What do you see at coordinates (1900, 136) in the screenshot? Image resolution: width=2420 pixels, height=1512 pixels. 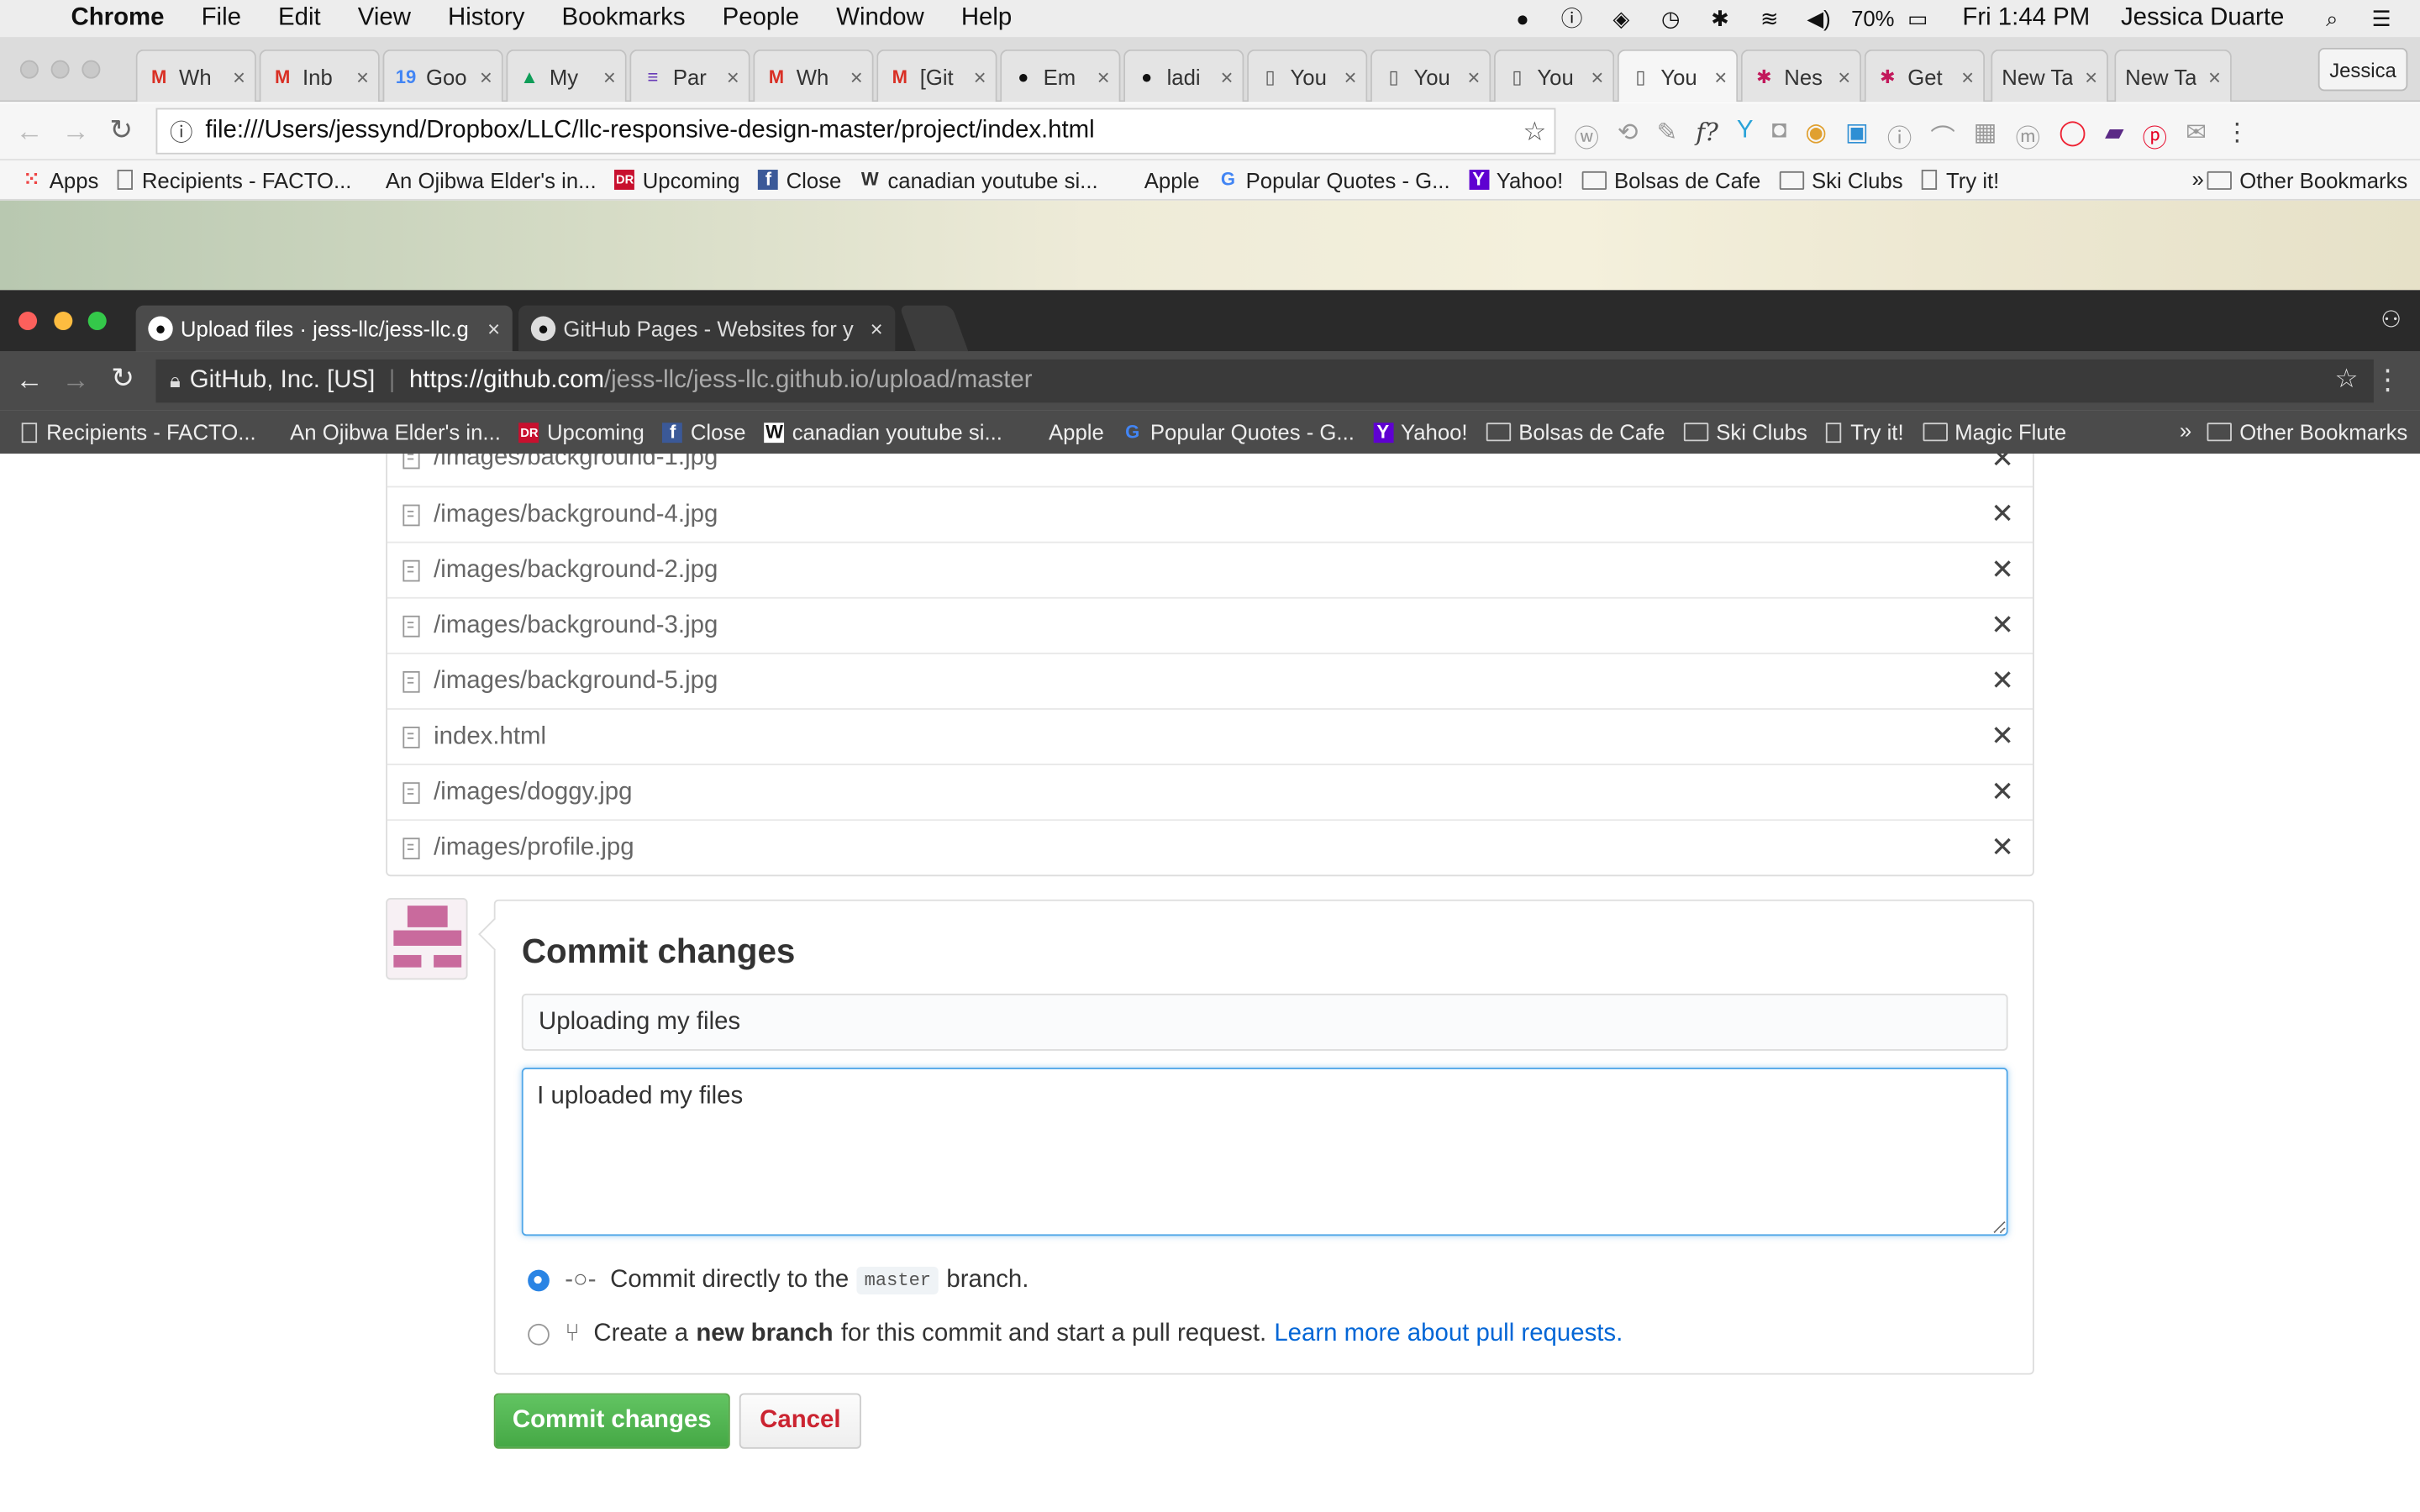 I see `info-ext-icon: ⓘ` at bounding box center [1900, 136].